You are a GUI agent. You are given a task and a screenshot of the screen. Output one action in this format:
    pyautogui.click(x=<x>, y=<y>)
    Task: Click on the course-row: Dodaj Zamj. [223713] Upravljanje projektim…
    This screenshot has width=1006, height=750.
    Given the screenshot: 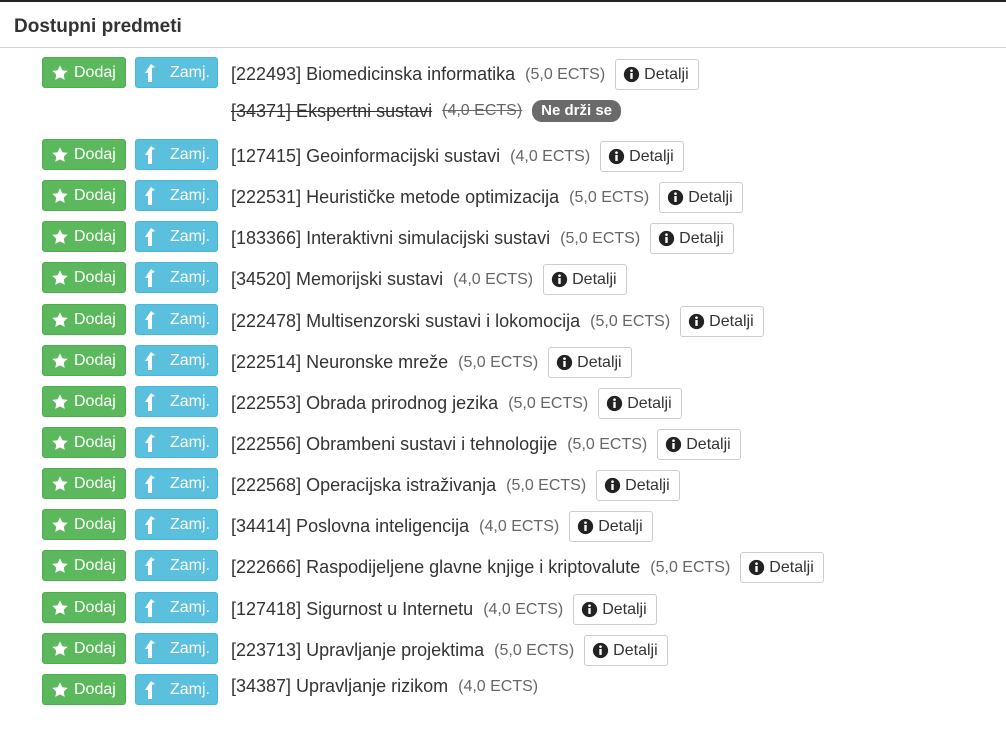 What is the action you would take?
    pyautogui.click(x=503, y=645)
    